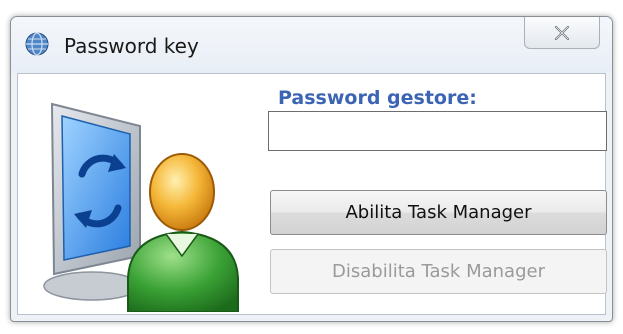 This screenshot has height=334, width=623. I want to click on close-button, so click(562, 33).